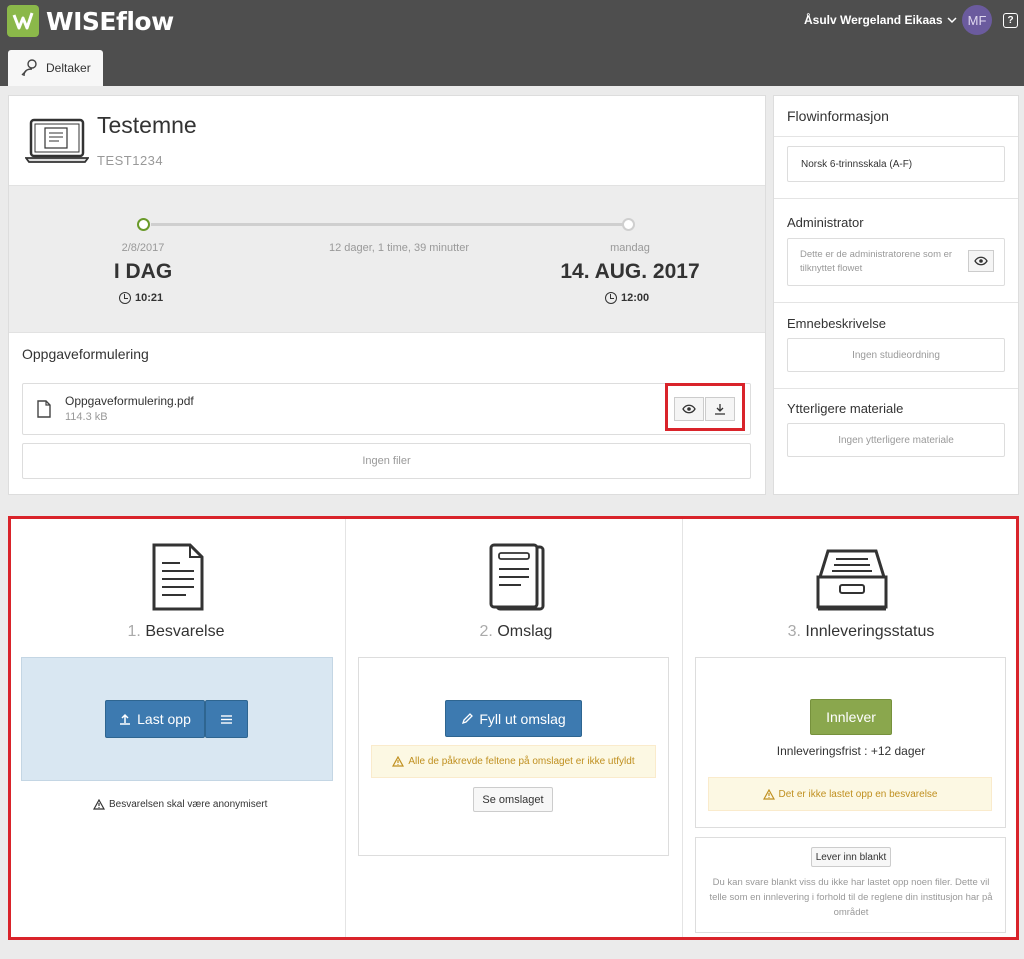 This screenshot has width=1024, height=959. Describe the element at coordinates (851, 857) in the screenshot. I see `submit-blank-button: Lever inn blankt` at that location.